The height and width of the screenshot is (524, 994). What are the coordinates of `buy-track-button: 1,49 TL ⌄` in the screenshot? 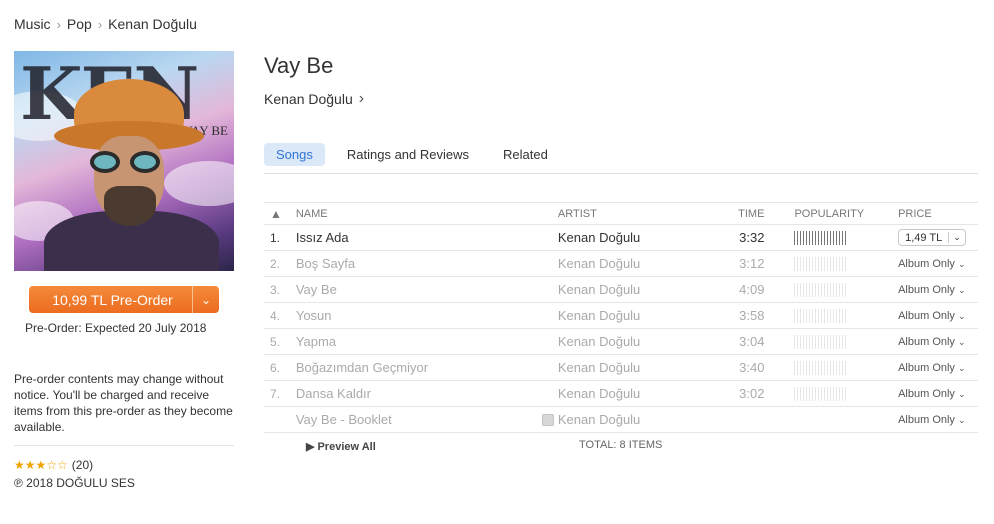 It's located at (932, 237).